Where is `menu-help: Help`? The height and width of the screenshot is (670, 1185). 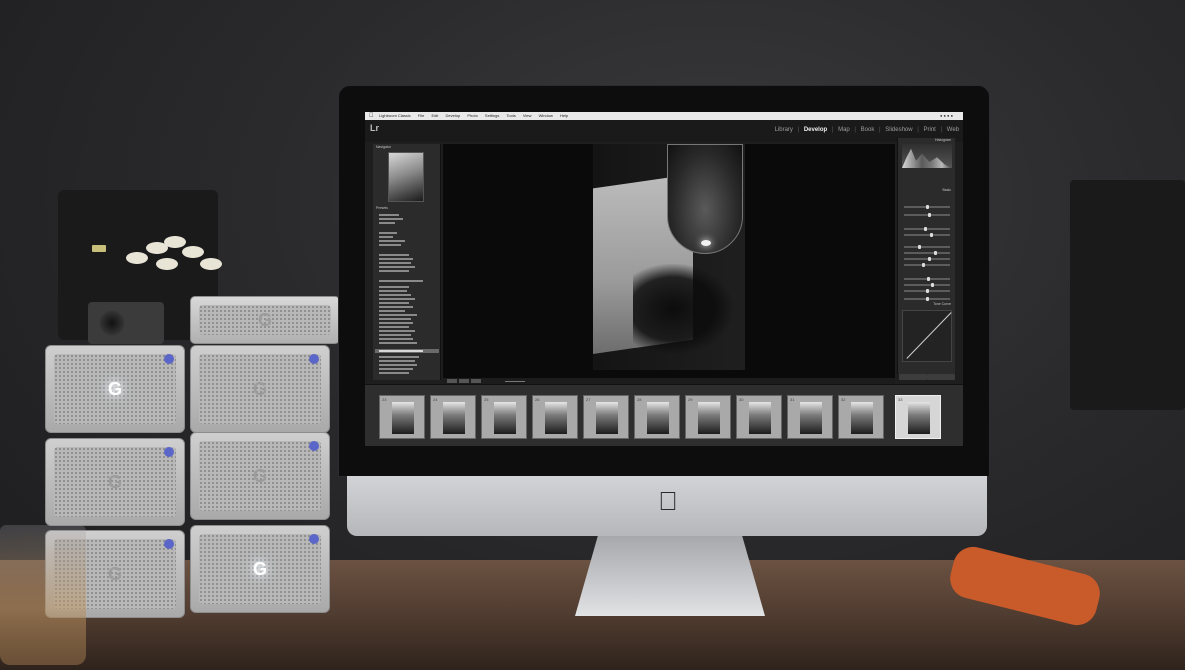 menu-help: Help is located at coordinates (564, 115).